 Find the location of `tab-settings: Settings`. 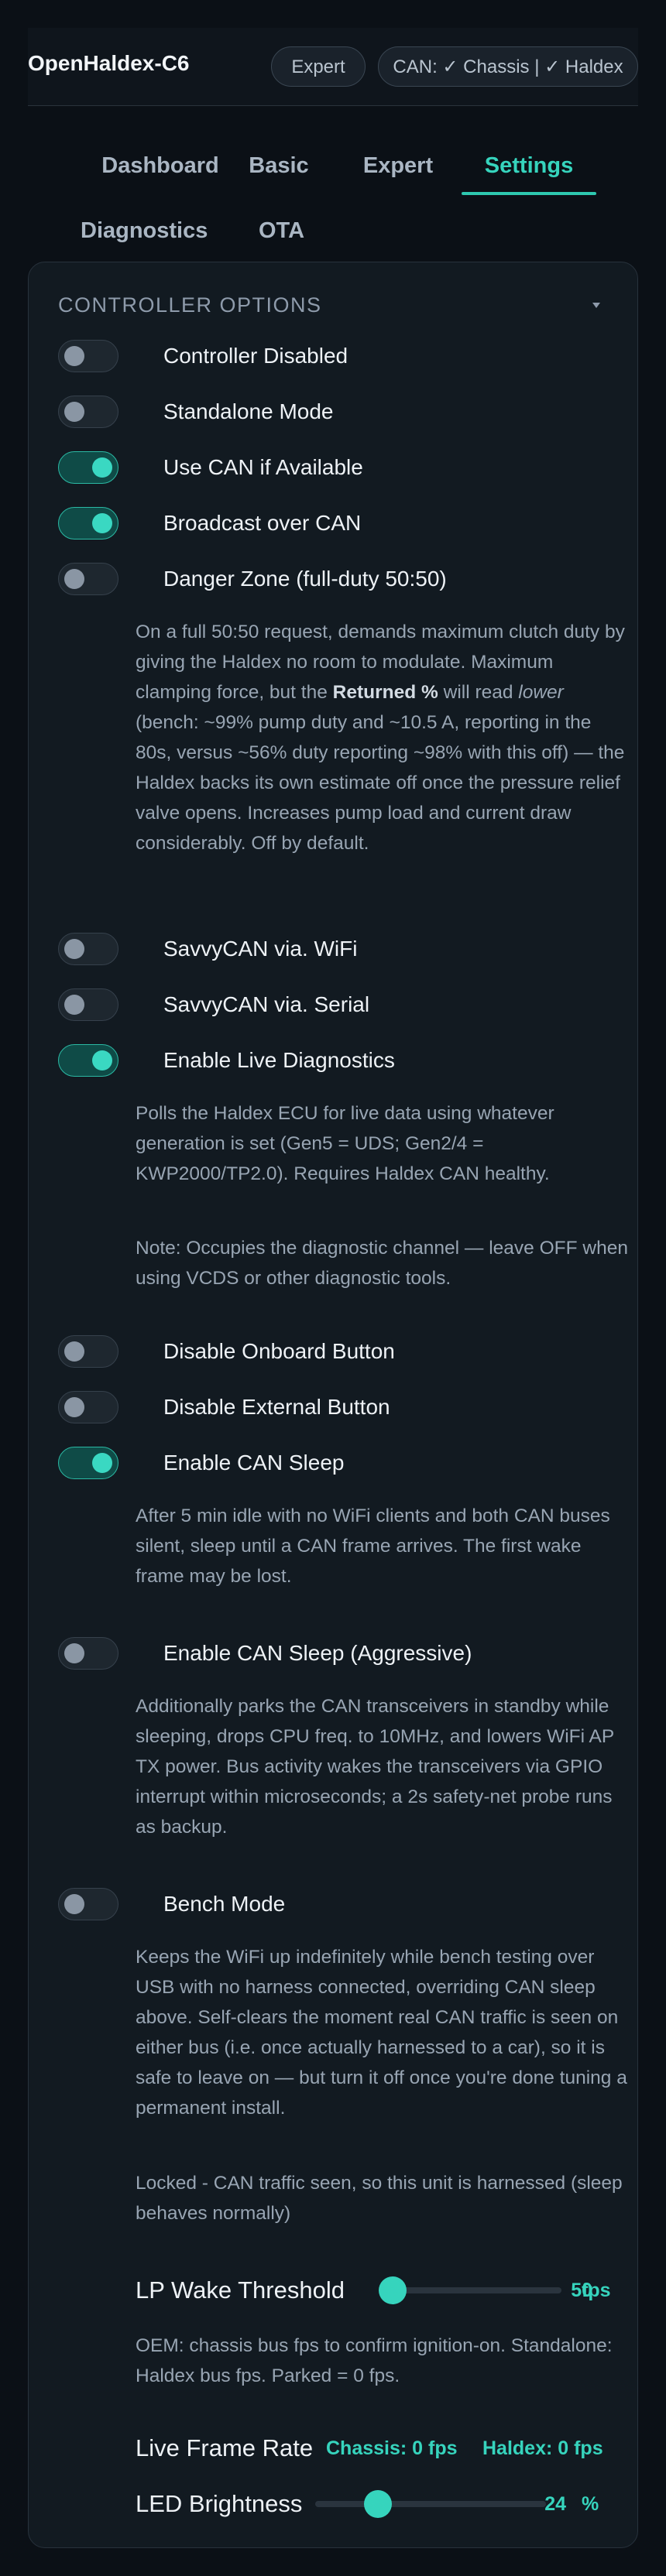

tab-settings: Settings is located at coordinates (529, 165).